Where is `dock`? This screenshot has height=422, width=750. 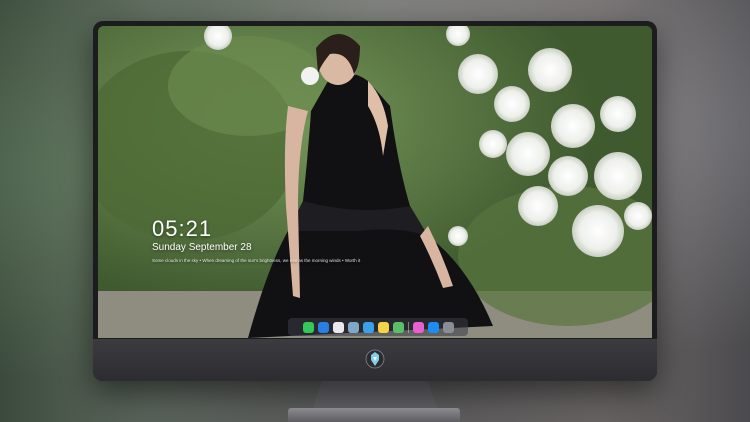
dock is located at coordinates (378, 327).